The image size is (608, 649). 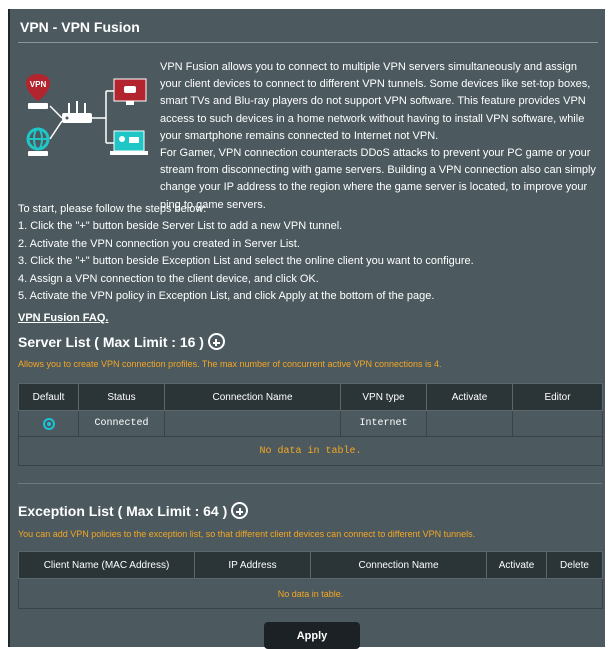 What do you see at coordinates (383, 423) in the screenshot?
I see `vpn-type-cell: Internet` at bounding box center [383, 423].